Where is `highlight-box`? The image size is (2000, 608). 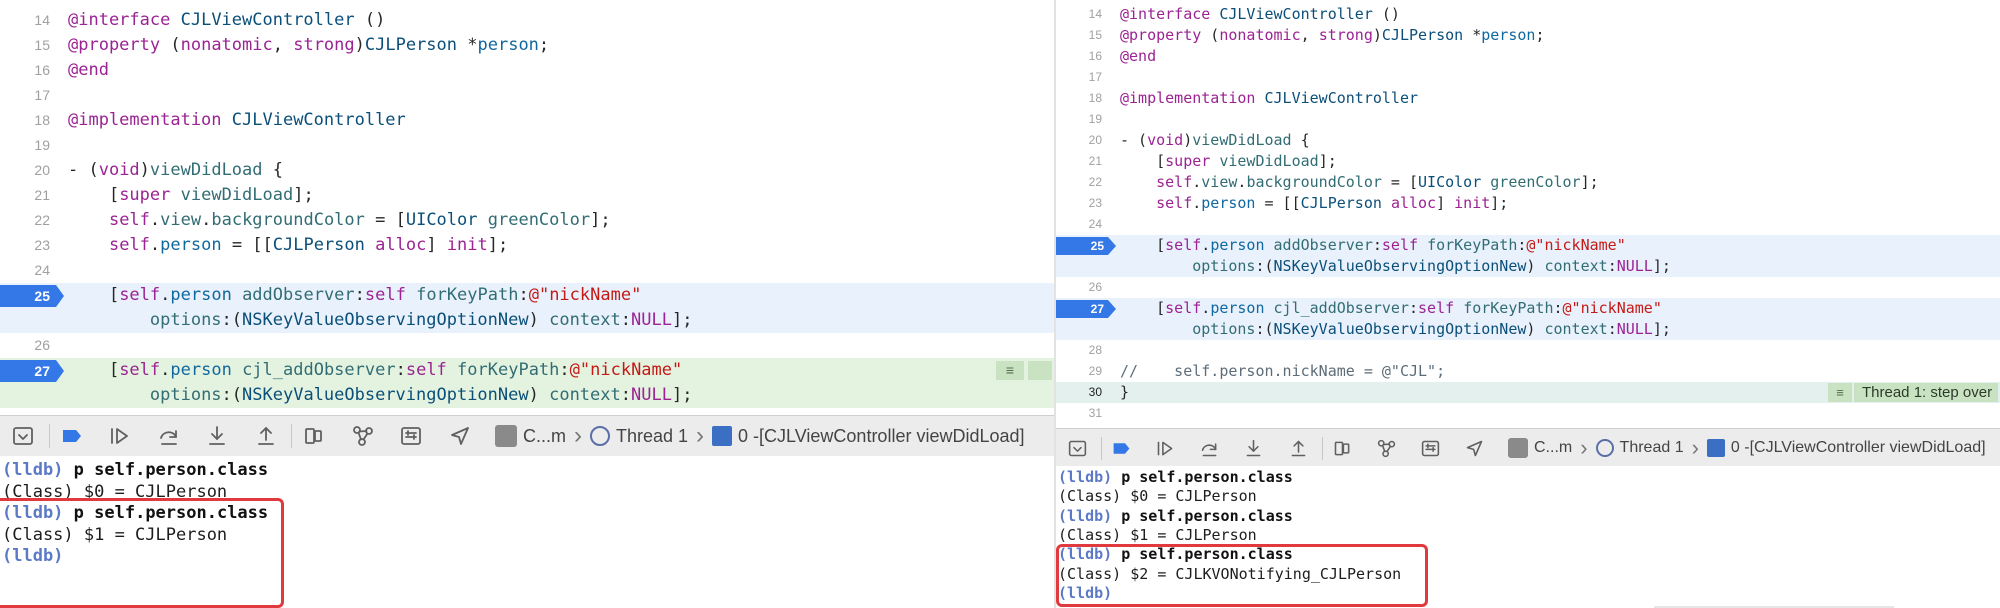 highlight-box is located at coordinates (1242, 575).